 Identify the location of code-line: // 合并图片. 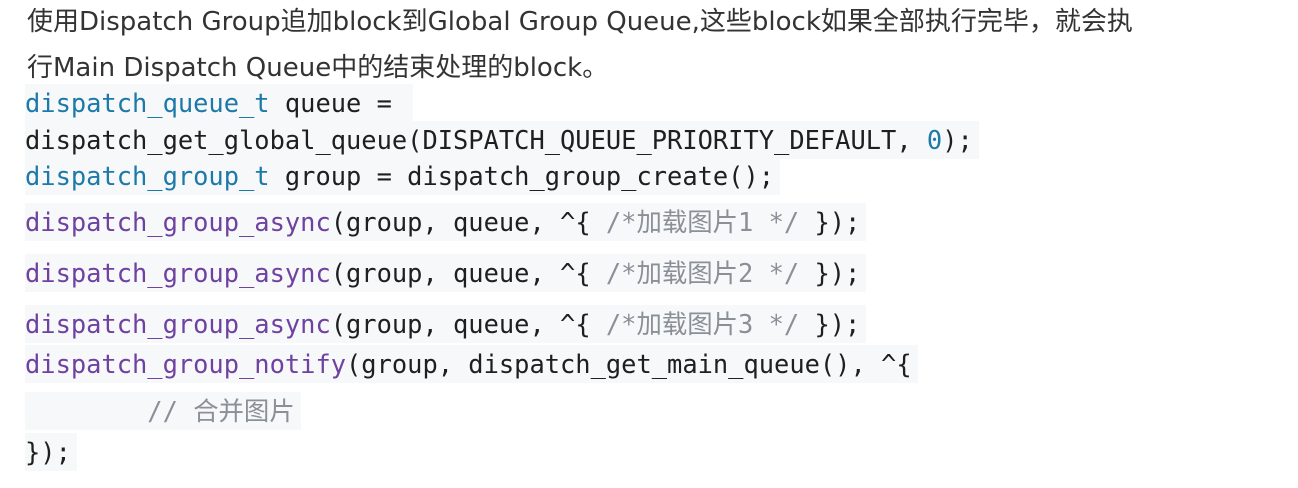
(163, 411).